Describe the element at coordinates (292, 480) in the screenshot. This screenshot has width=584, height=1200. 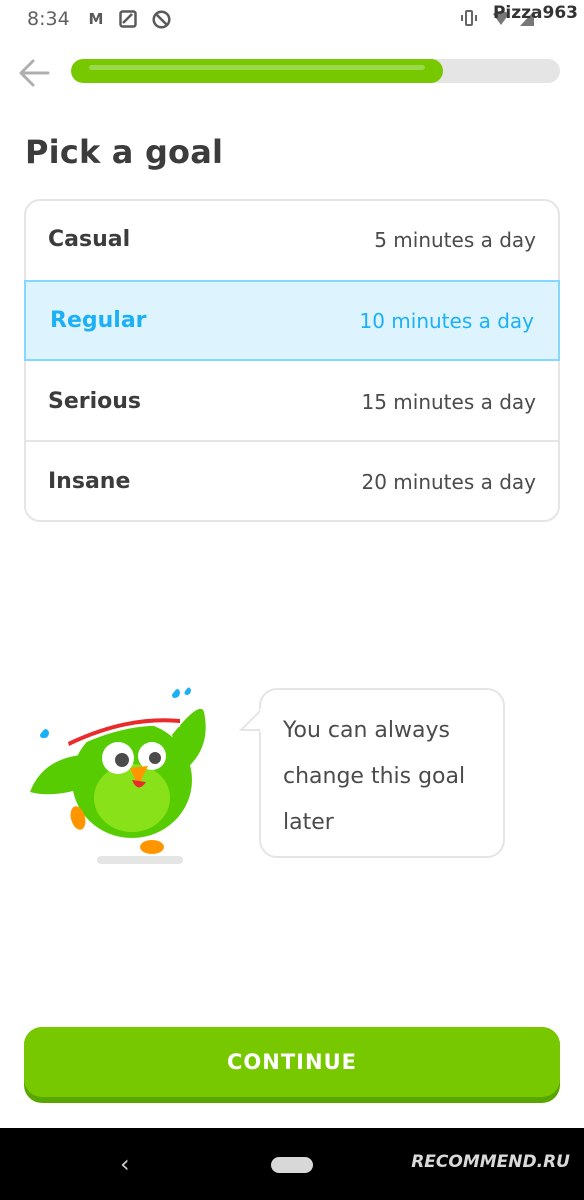
I see `goal-option-insane: Insane 20 minutes a day` at that location.